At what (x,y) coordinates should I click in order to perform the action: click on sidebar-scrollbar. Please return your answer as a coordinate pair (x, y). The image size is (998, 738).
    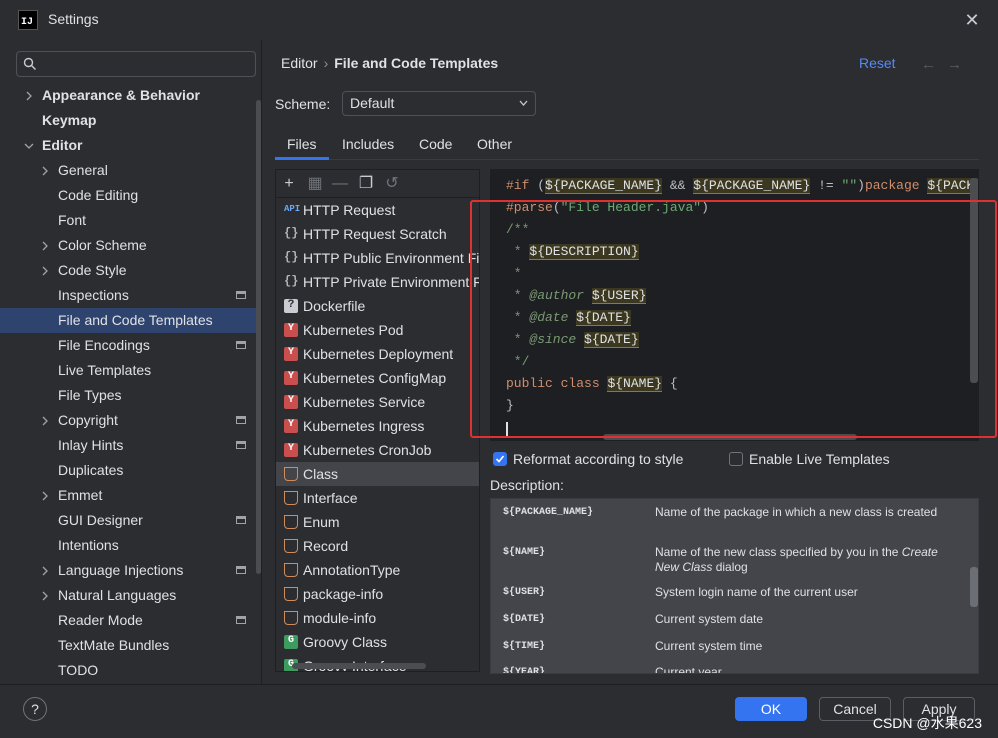
    Looking at the image, I should click on (258, 337).